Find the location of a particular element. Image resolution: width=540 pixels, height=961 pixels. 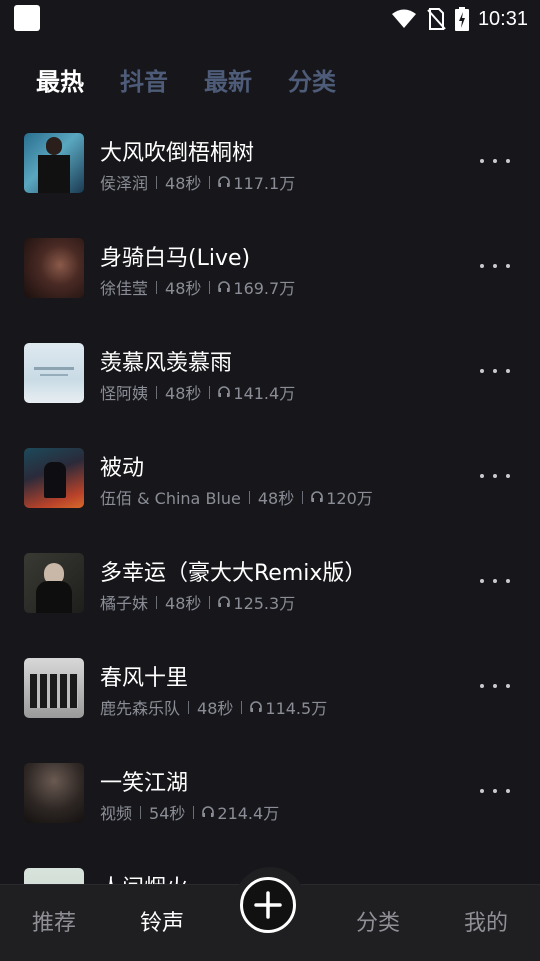

artist-name: 橘子妹 is located at coordinates (124, 603).